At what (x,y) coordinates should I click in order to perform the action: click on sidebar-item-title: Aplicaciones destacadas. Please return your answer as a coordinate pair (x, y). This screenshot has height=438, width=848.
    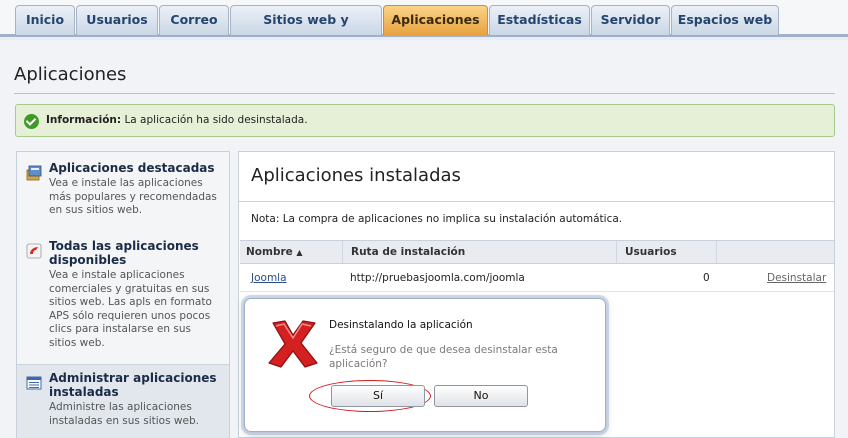
    Looking at the image, I should click on (132, 168).